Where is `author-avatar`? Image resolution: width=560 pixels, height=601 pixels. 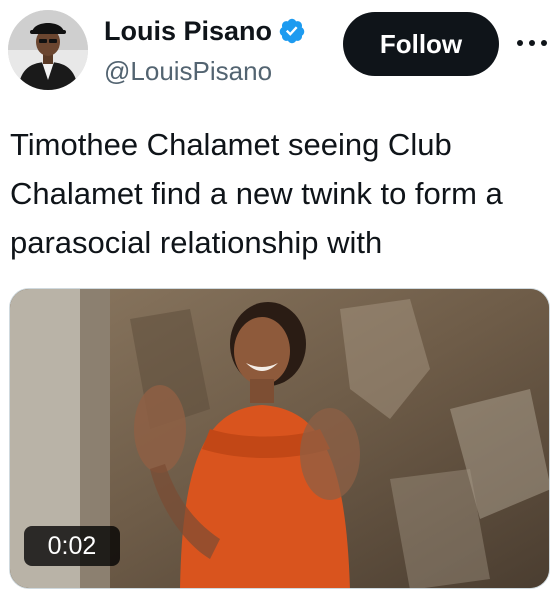 author-avatar is located at coordinates (48, 50).